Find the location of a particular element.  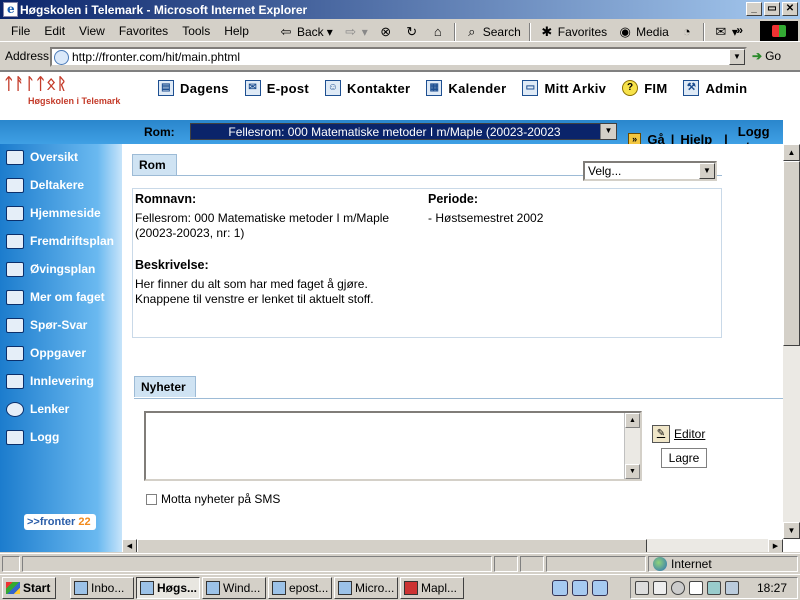

sidebar-item-logg: Logg is located at coordinates (32, 437).